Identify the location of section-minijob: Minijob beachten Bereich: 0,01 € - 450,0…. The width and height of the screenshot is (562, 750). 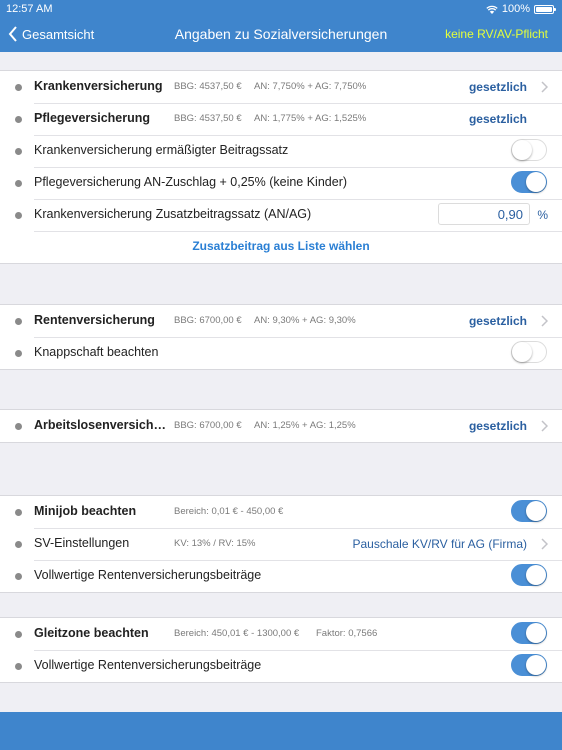
(281, 544).